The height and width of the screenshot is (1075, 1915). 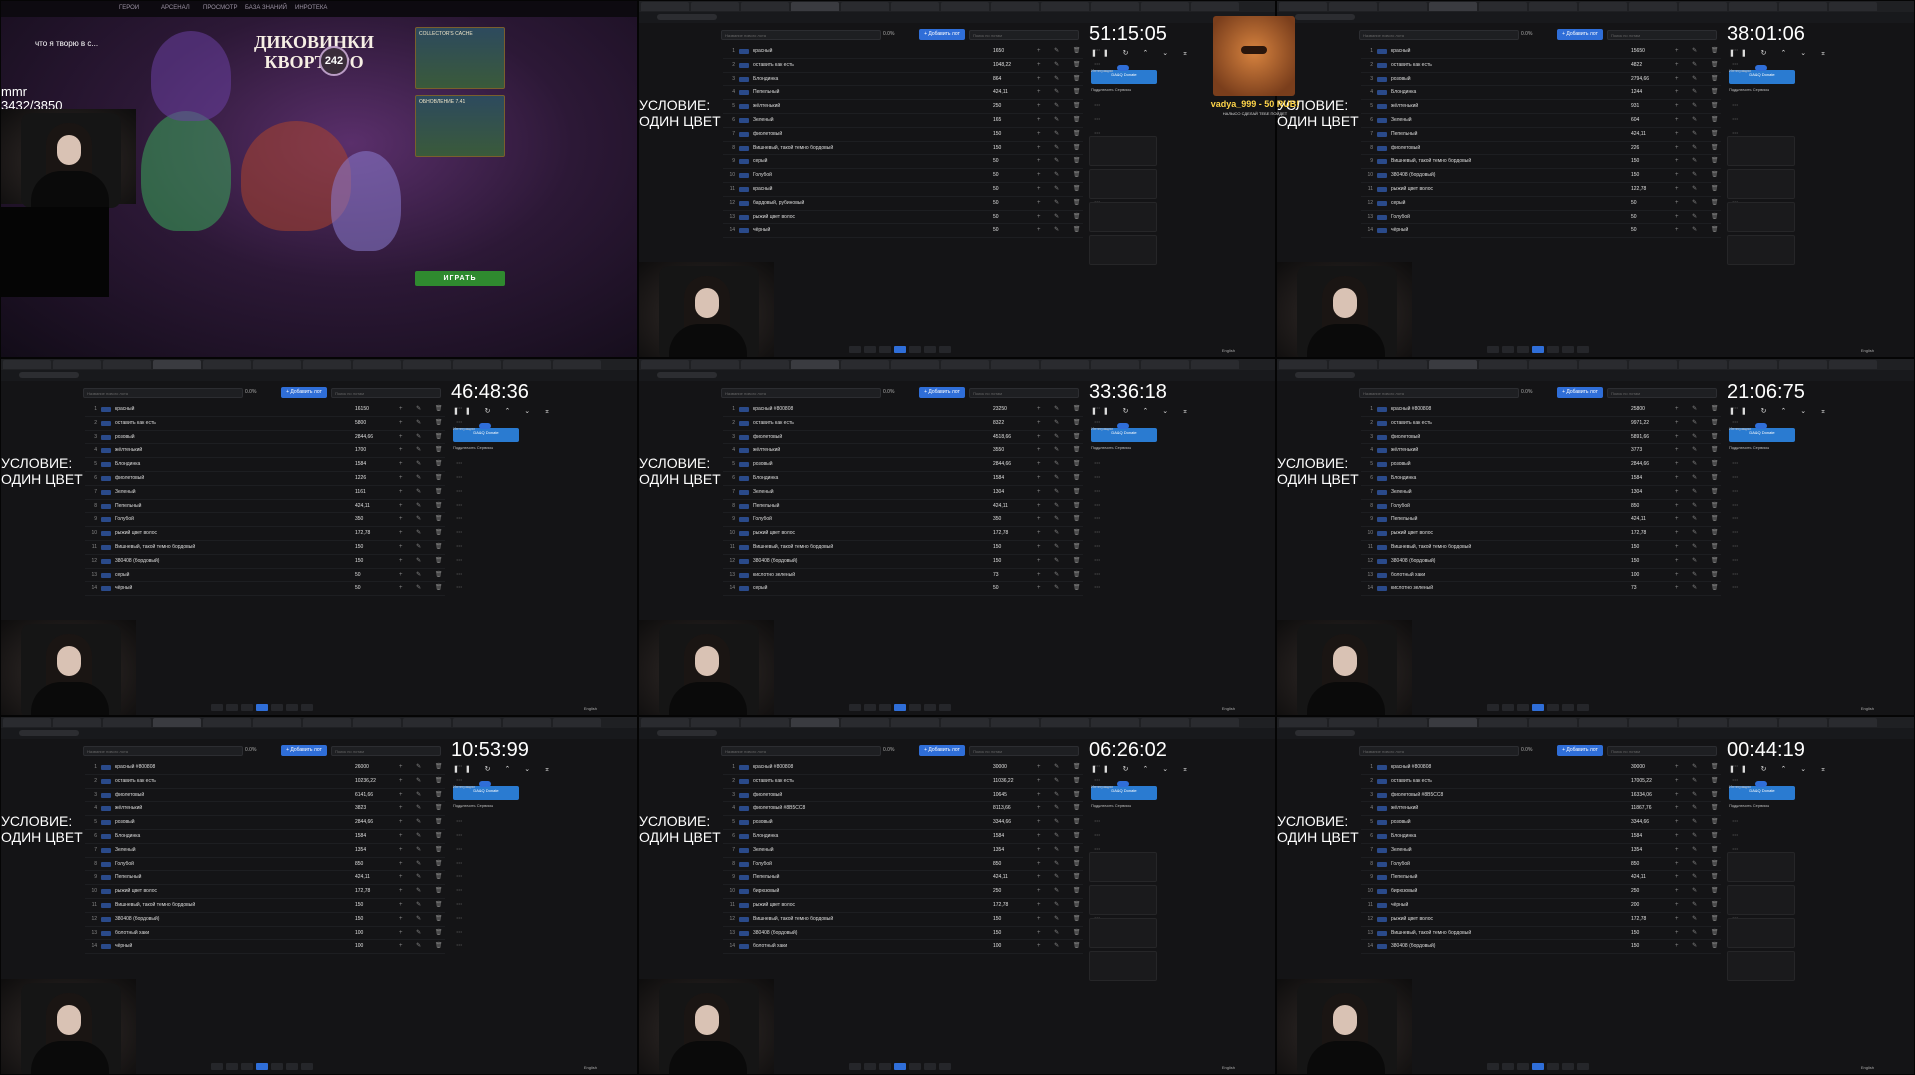 I want to click on lot-row: 11 рыжий цвет волос 172,78 + ✎ 🗑 ⋯, so click(x=911, y=906).